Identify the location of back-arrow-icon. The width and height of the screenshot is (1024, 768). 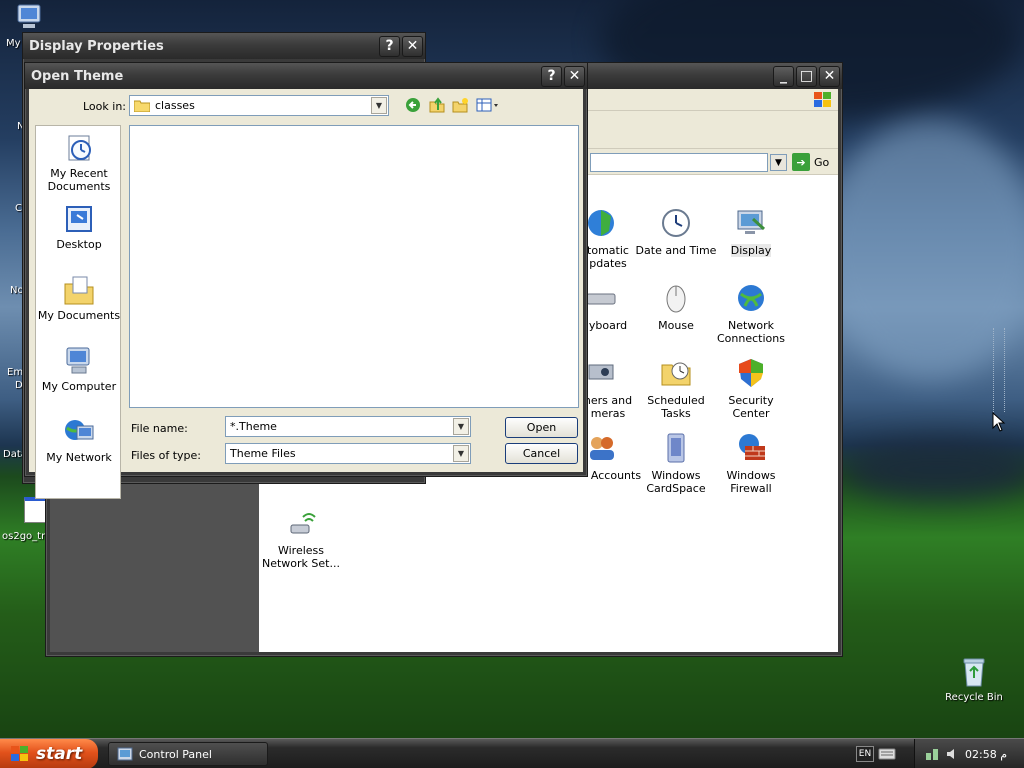
(413, 105).